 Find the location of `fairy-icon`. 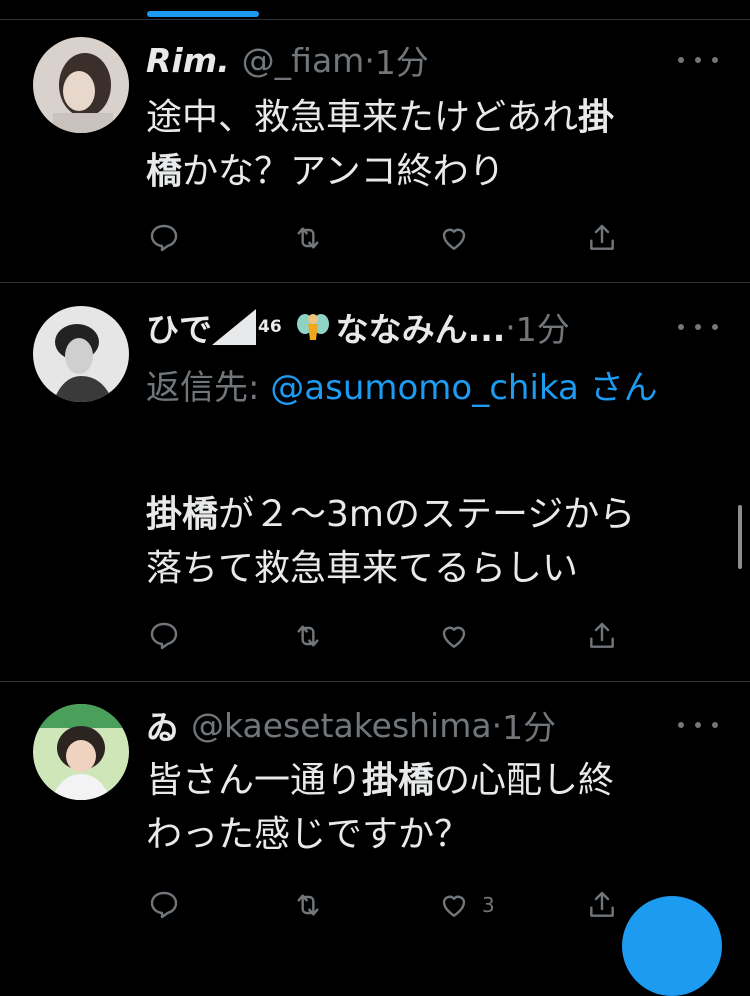

fairy-icon is located at coordinates (312, 327).